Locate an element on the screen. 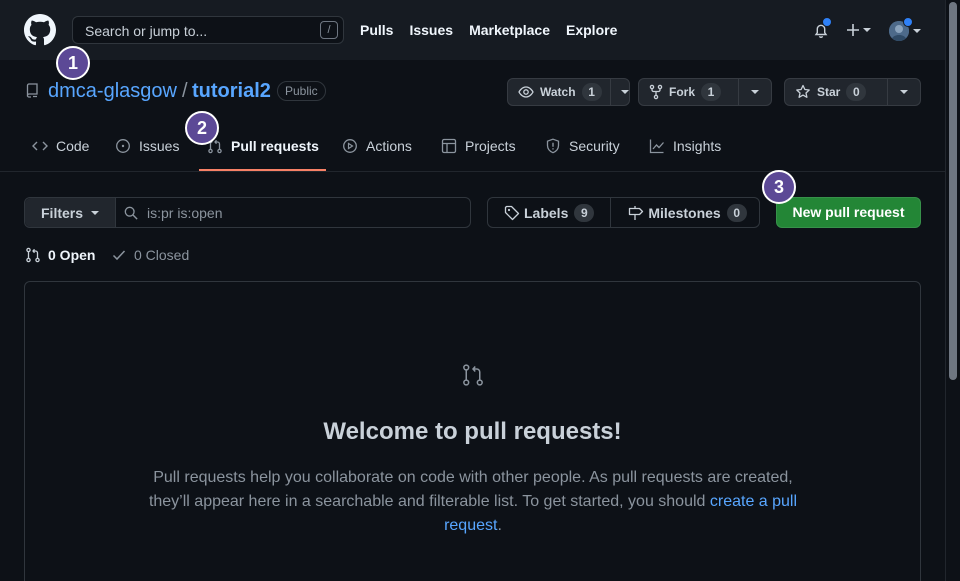 This screenshot has width=960, height=581. top-nav: Pulls Issues Marketplace Explore is located at coordinates (496, 30).